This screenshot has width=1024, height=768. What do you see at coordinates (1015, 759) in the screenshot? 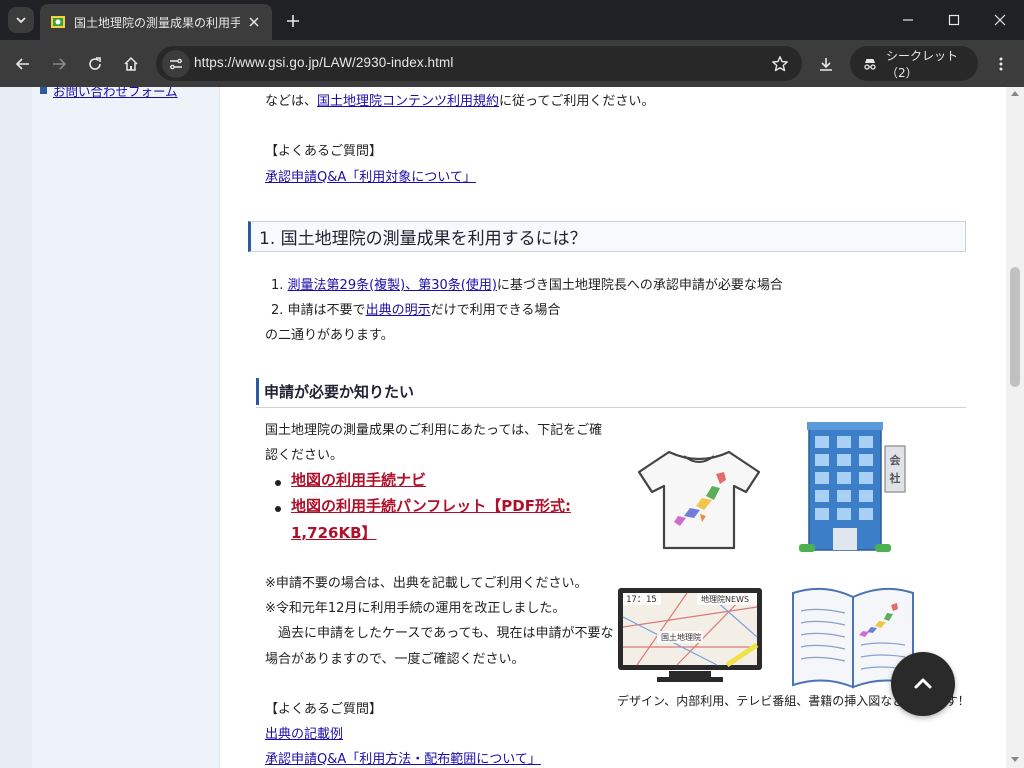
I see `scroll-down-arrow-icon` at bounding box center [1015, 759].